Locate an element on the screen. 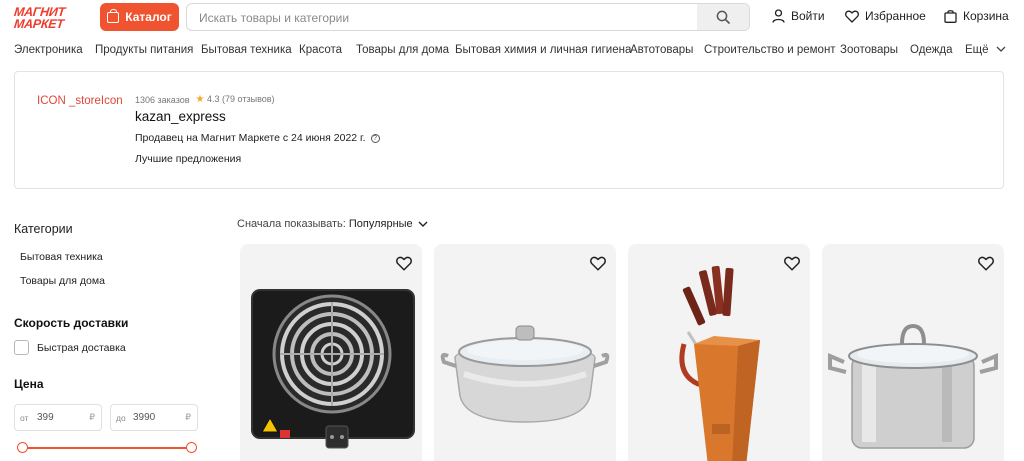 This screenshot has width=1024, height=461. star-icon: ★ is located at coordinates (200, 99).